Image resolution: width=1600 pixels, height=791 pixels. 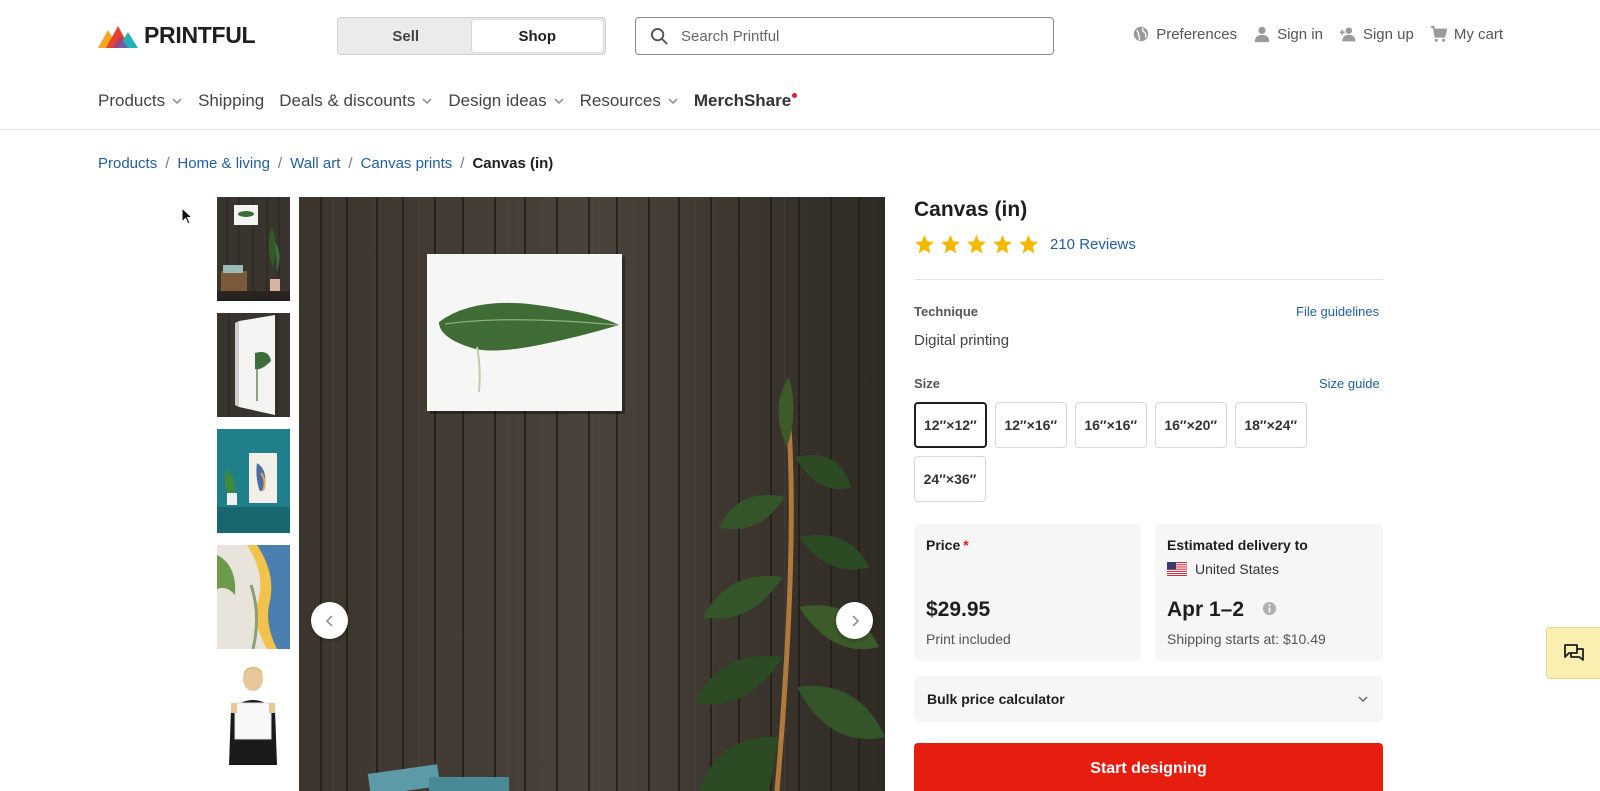 What do you see at coordinates (966, 545) in the screenshot?
I see `required-marker: *` at bounding box center [966, 545].